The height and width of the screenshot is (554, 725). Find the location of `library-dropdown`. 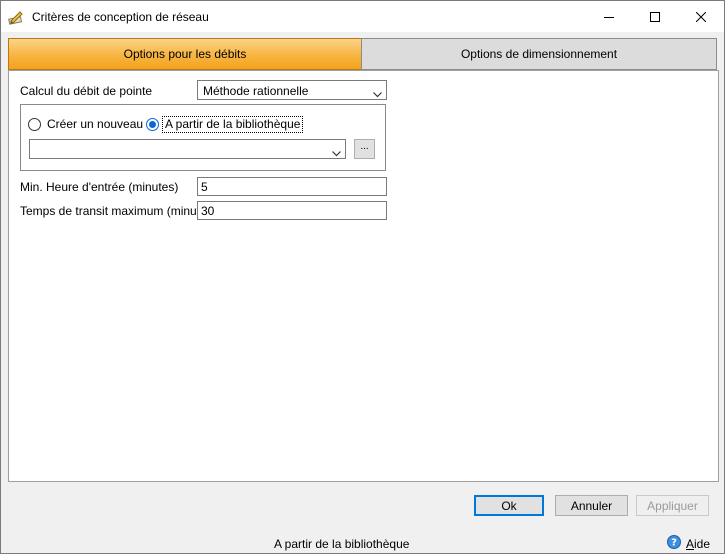

library-dropdown is located at coordinates (187, 149).